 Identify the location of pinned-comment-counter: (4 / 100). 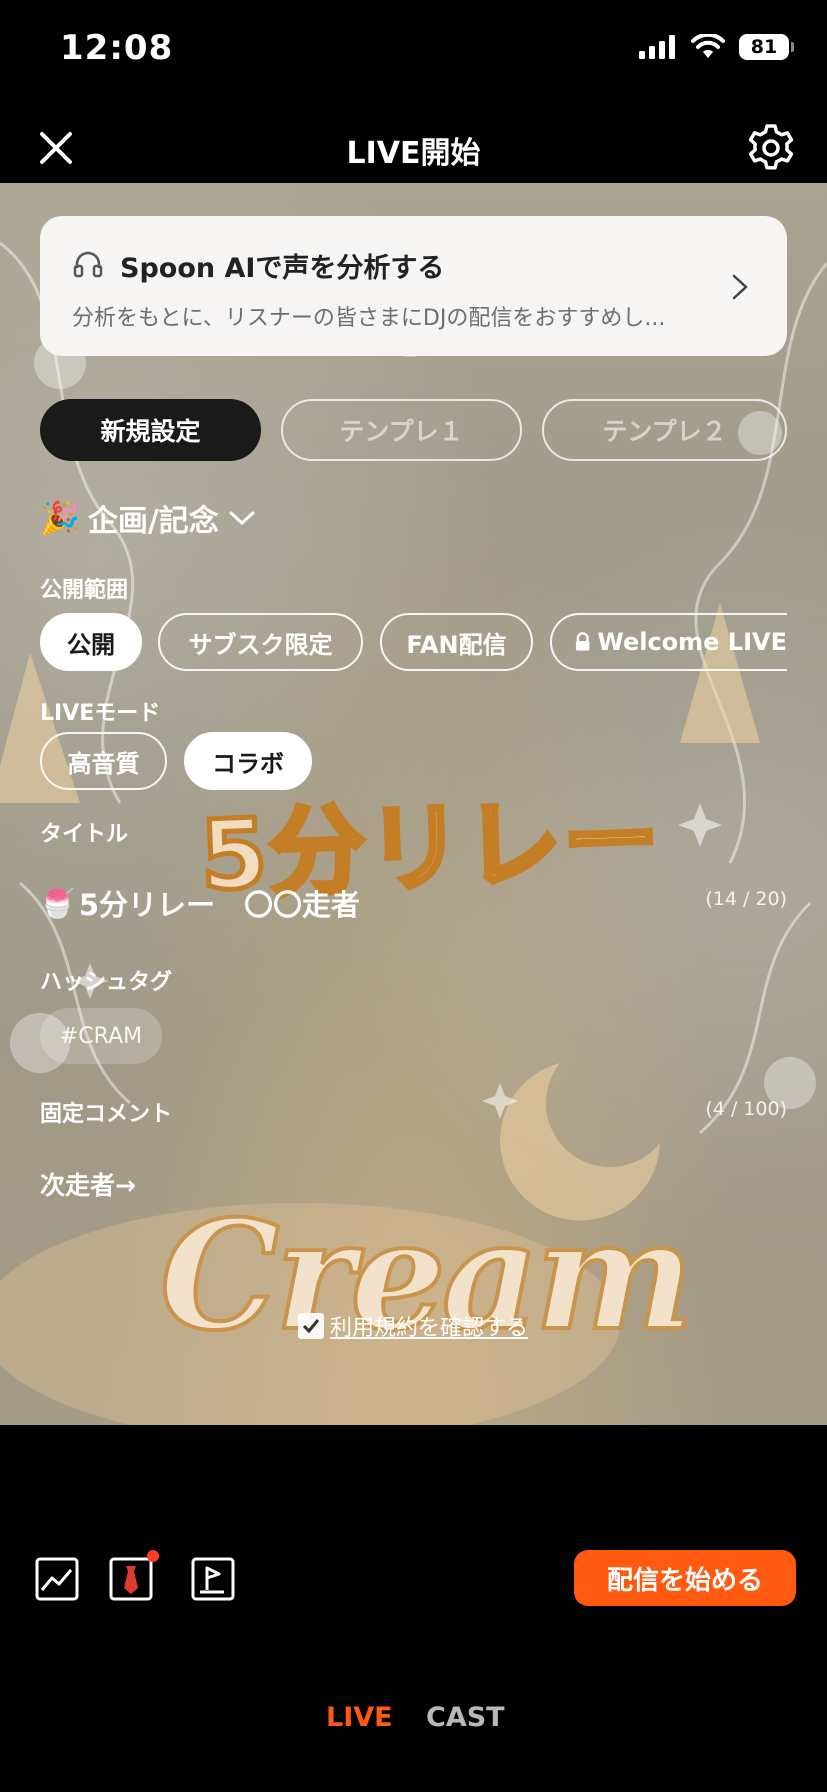
(746, 1109).